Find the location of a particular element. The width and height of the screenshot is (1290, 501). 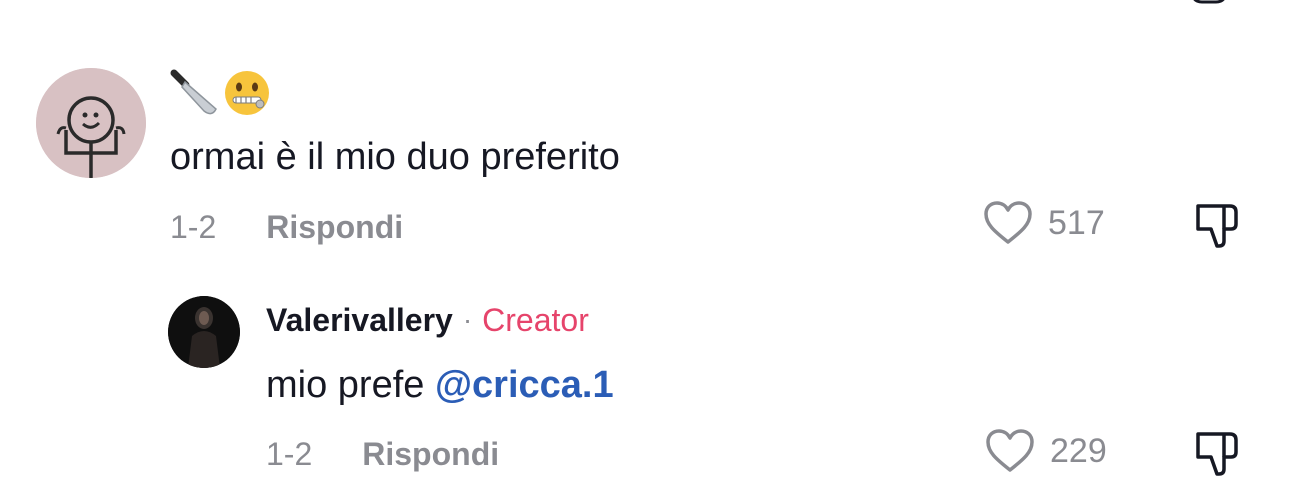

reply-dislike-button is located at coordinates (1217, 455).